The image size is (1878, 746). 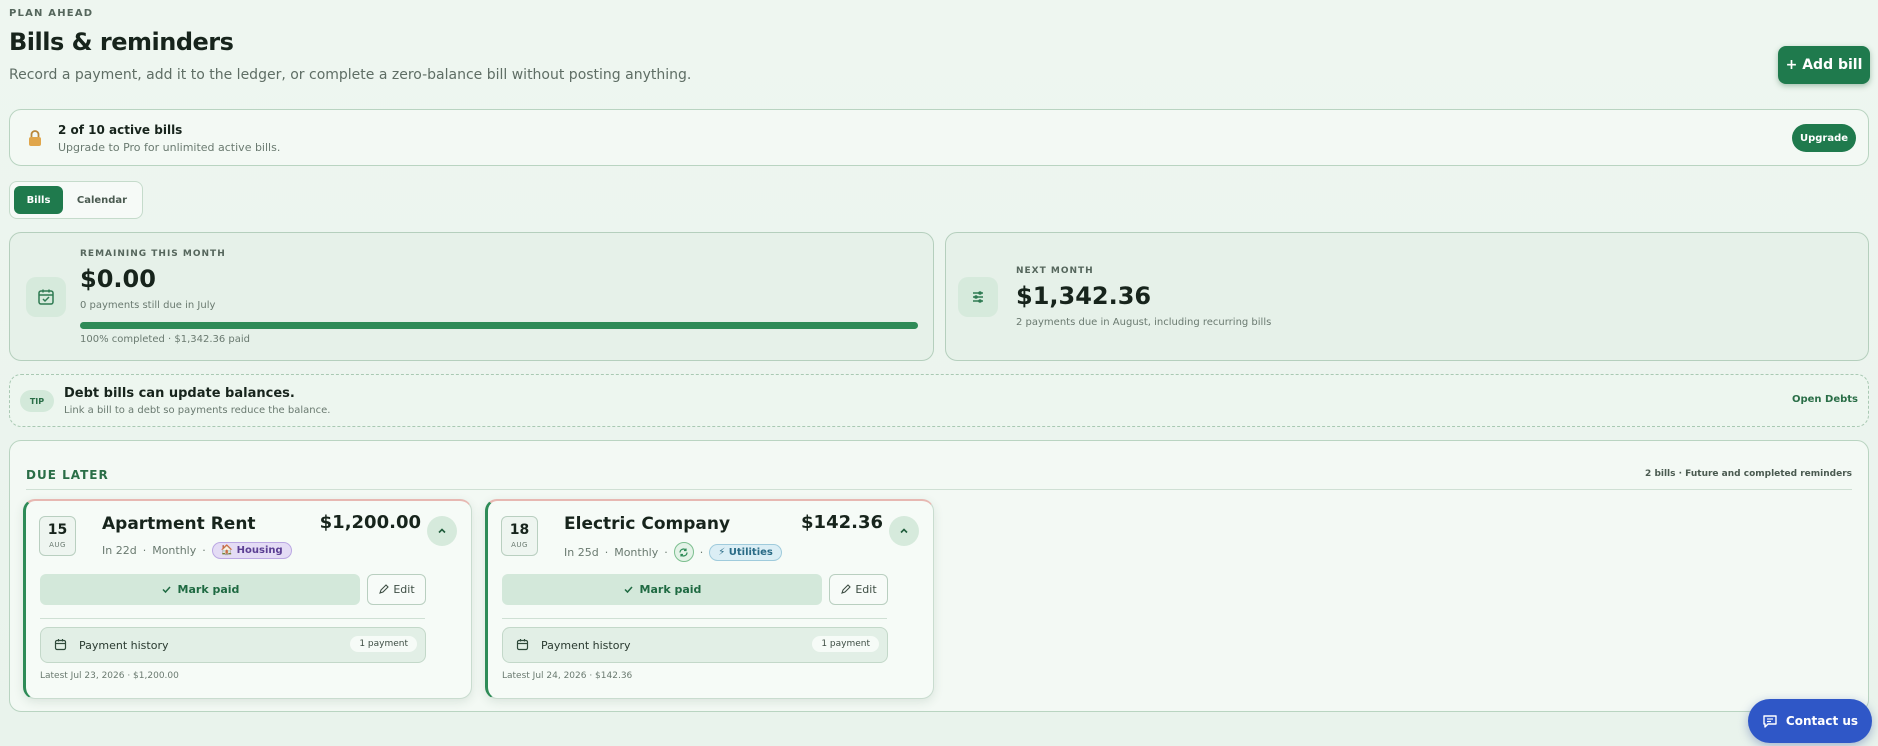 What do you see at coordinates (1825, 399) in the screenshot?
I see `open-debts-link: Open Debts` at bounding box center [1825, 399].